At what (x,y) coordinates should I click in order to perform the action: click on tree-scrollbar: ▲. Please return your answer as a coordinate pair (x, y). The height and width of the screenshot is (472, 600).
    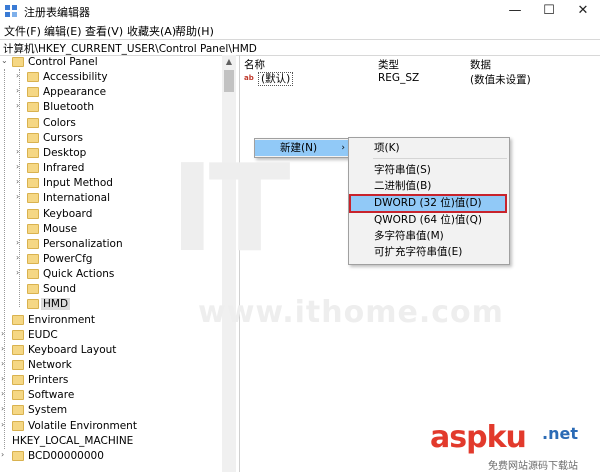
    Looking at the image, I should click on (229, 263).